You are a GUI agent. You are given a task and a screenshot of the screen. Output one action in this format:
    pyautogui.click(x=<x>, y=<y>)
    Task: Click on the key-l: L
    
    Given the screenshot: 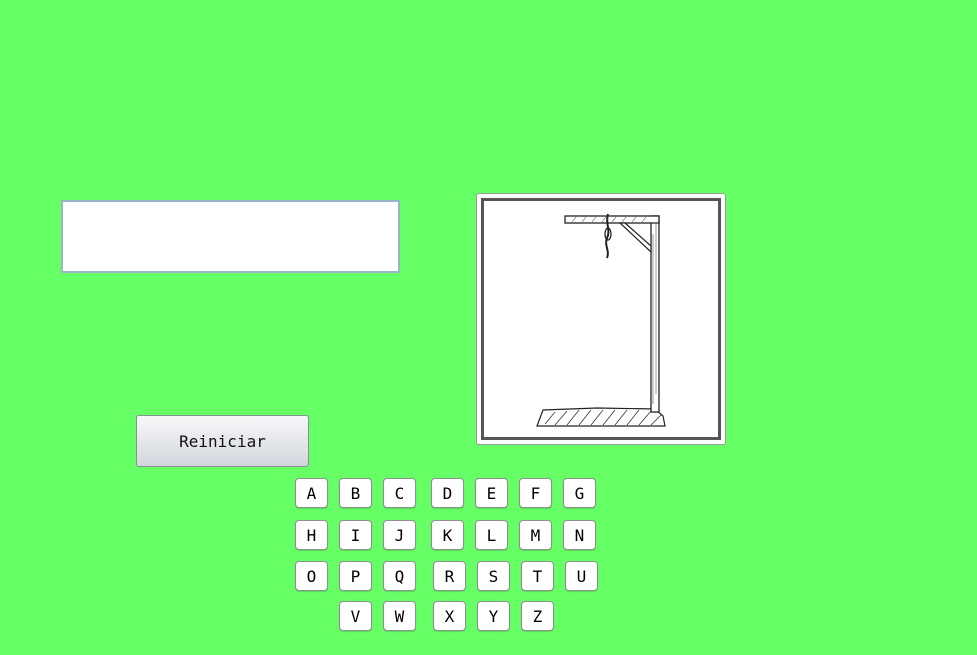 What is the action you would take?
    pyautogui.click(x=491, y=535)
    